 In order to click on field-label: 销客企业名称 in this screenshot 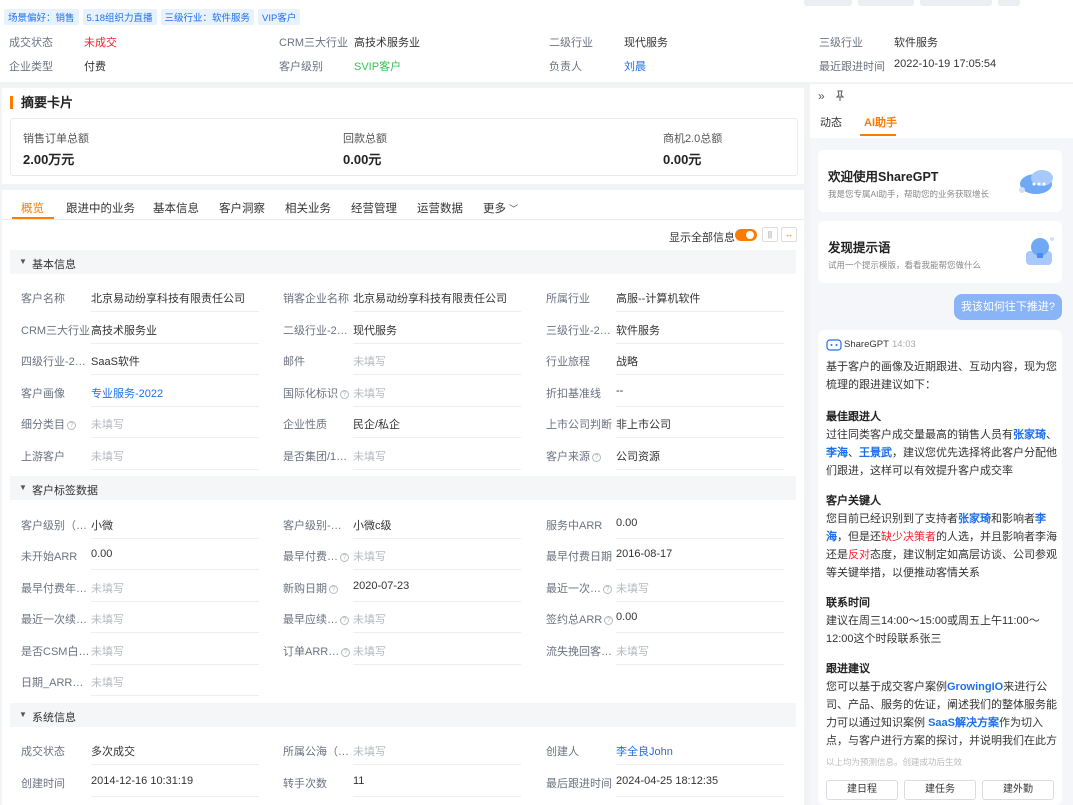, I will do `click(316, 299)`.